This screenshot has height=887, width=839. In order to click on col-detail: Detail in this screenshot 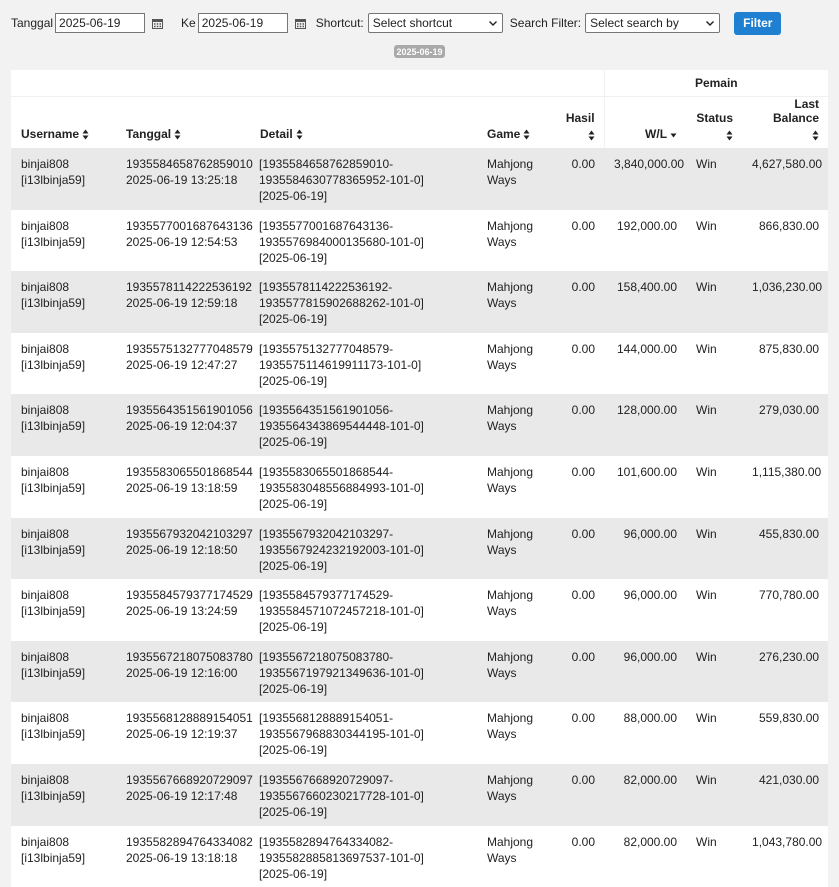, I will do `click(363, 122)`.